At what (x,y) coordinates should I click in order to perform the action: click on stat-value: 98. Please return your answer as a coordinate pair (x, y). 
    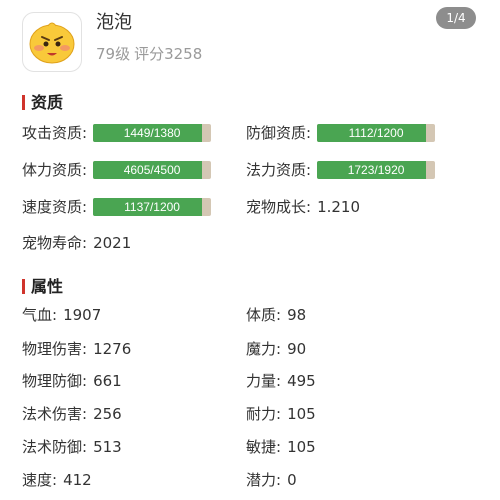
    Looking at the image, I should click on (297, 314).